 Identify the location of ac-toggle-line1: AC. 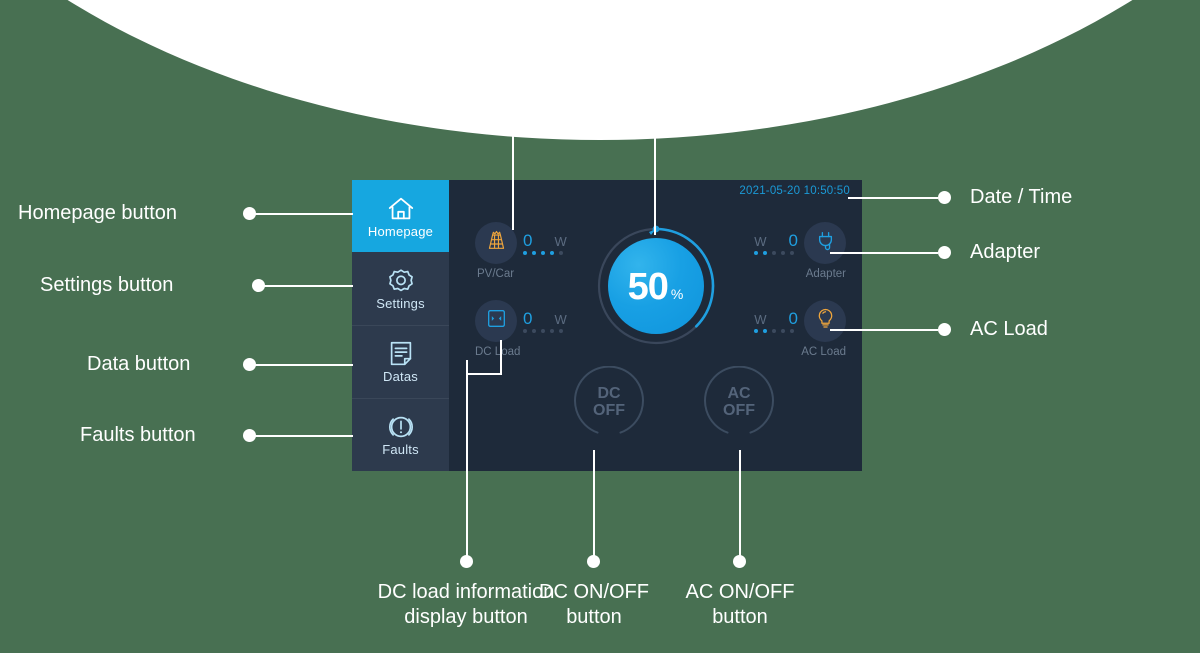
(739, 393).